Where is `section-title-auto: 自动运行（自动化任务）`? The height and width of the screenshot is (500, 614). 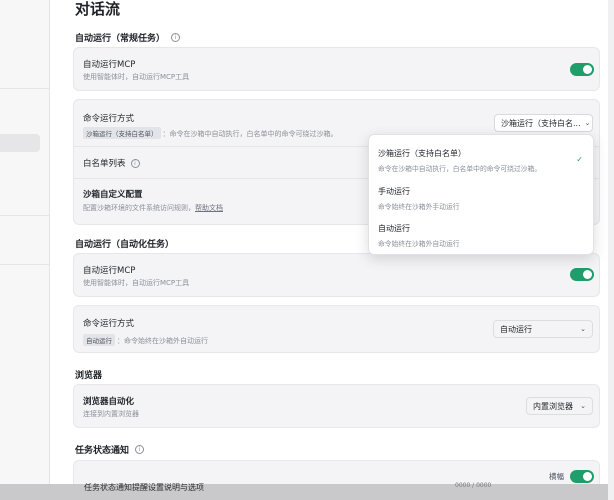
section-title-auto: 自动运行（自动化任务） is located at coordinates (124, 243).